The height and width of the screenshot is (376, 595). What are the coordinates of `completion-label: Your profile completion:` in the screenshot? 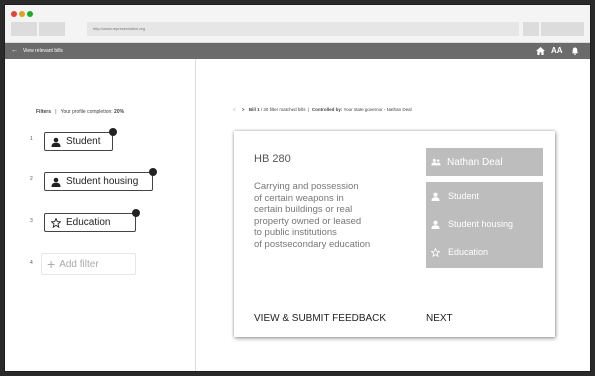 It's located at (86, 112).